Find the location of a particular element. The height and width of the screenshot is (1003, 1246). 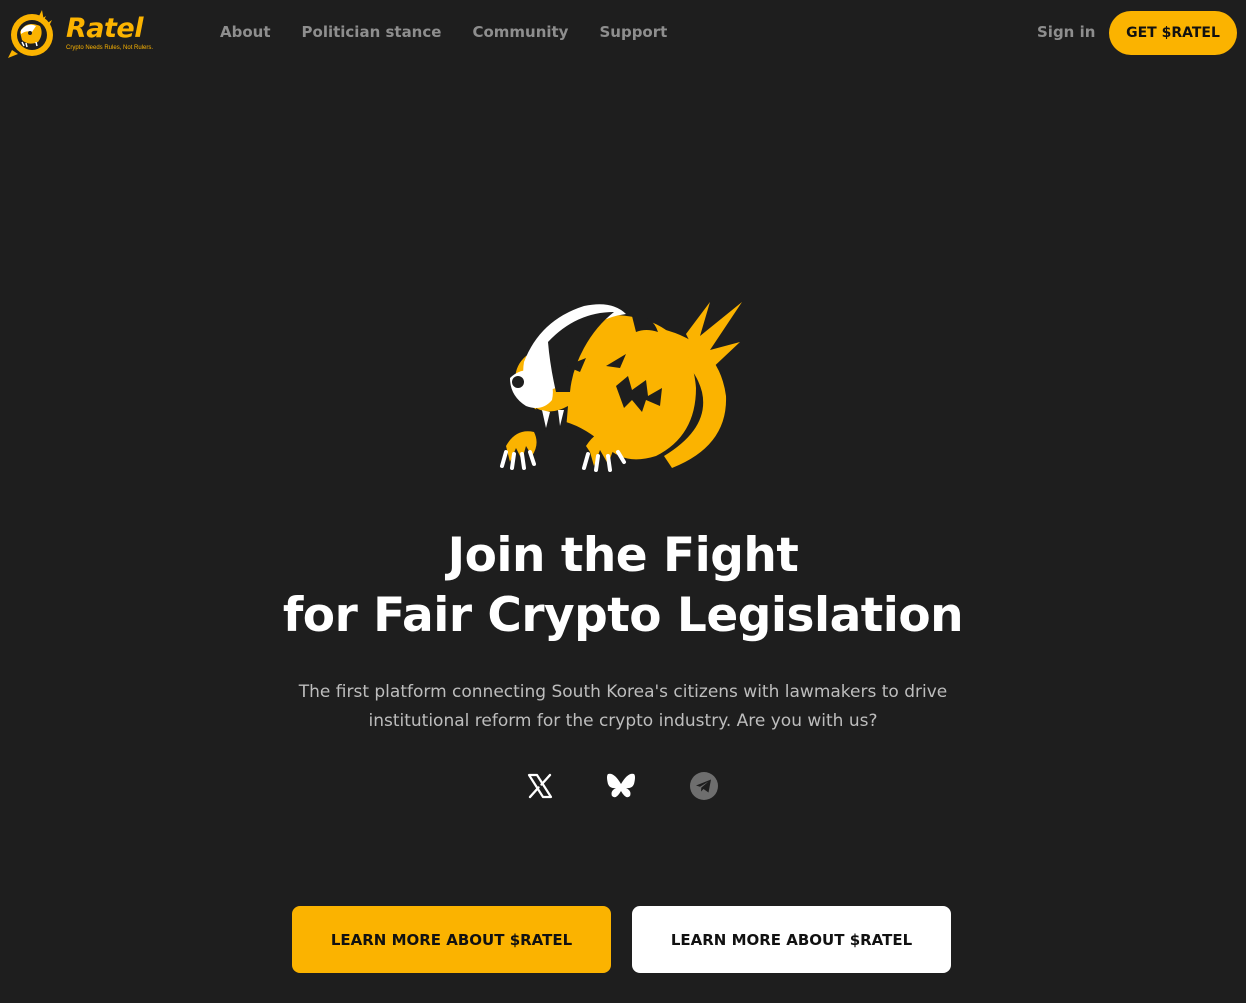

get-ratel-button: GET $RATEL is located at coordinates (1173, 33).